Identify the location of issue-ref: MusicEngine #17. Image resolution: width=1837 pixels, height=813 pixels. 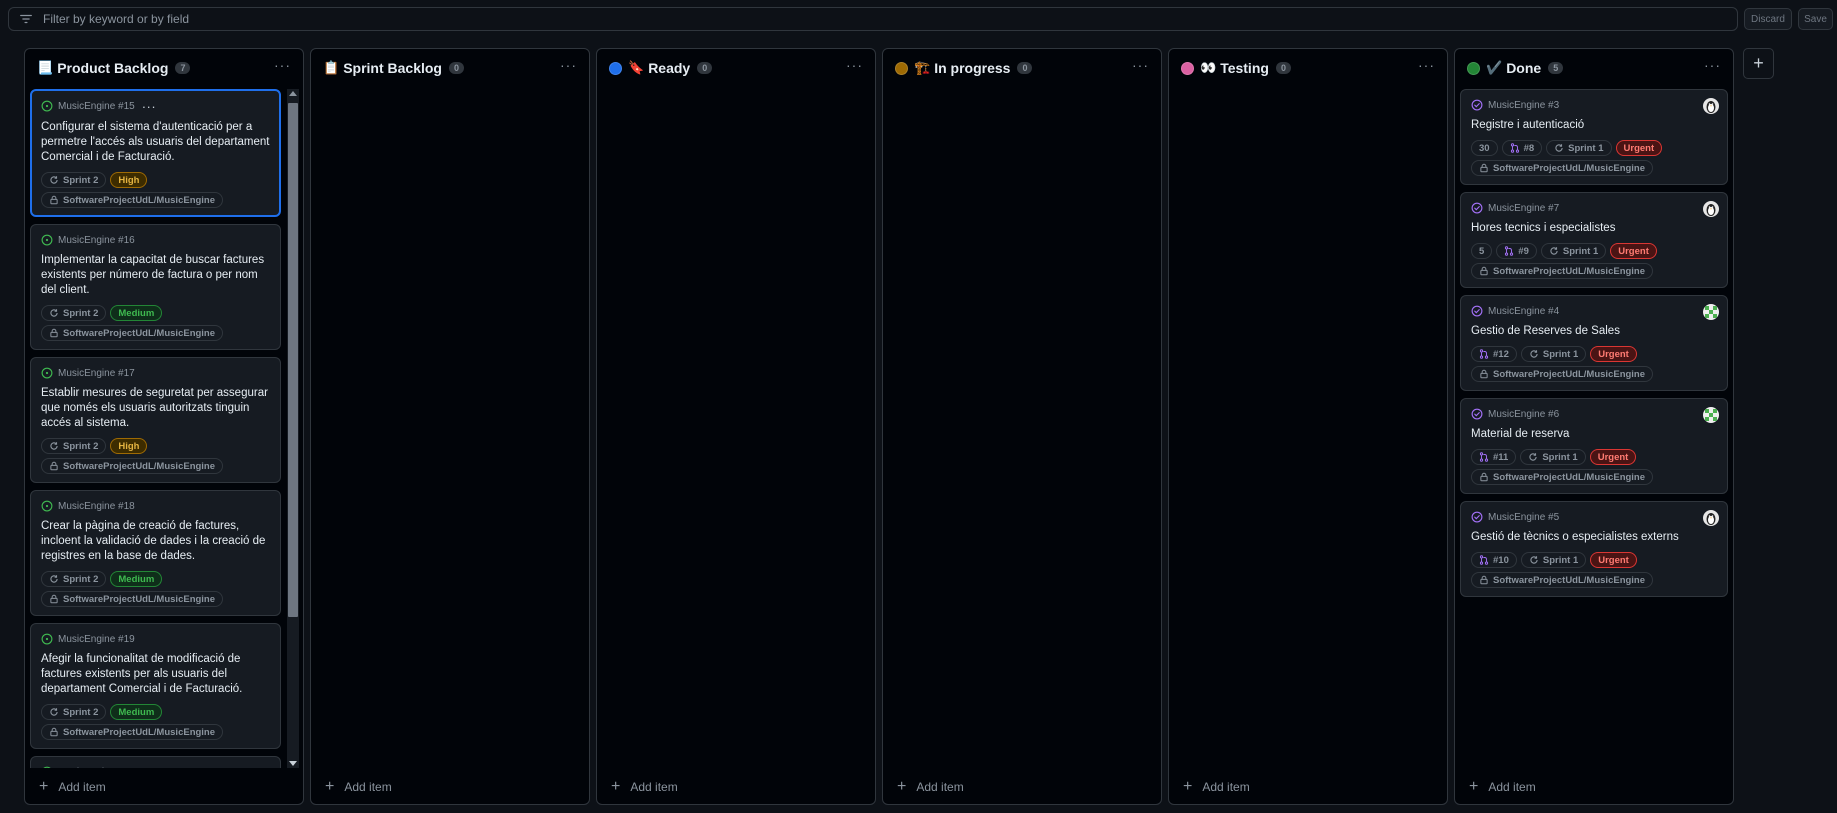
(96, 373).